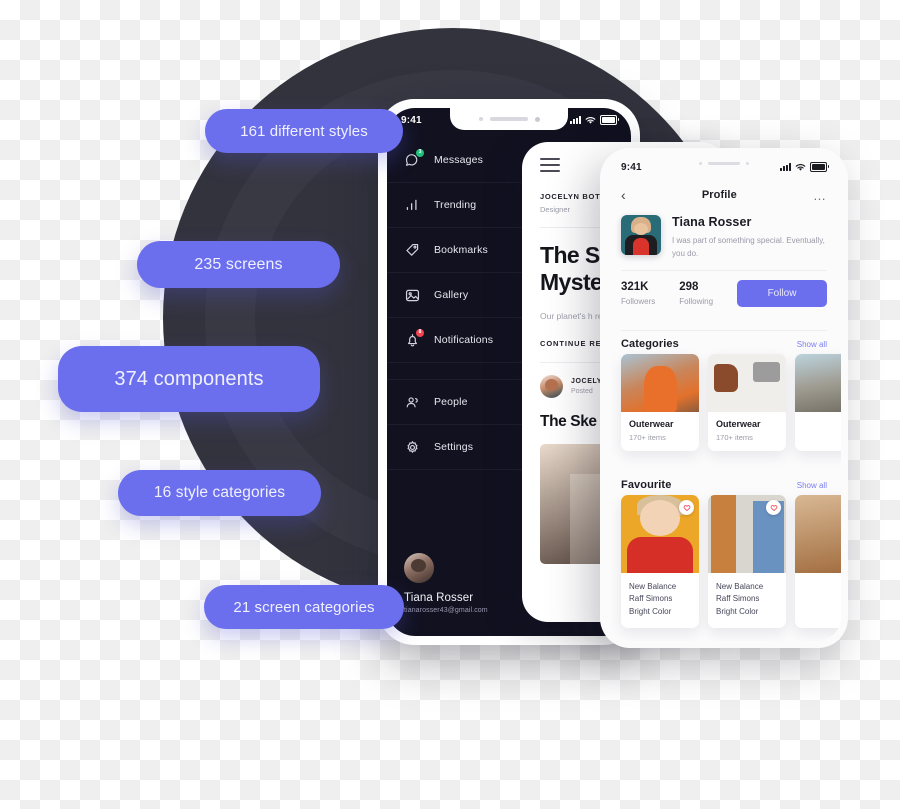  I want to click on profile-stats: 321K Followers 298 Following Follow, so click(724, 293).